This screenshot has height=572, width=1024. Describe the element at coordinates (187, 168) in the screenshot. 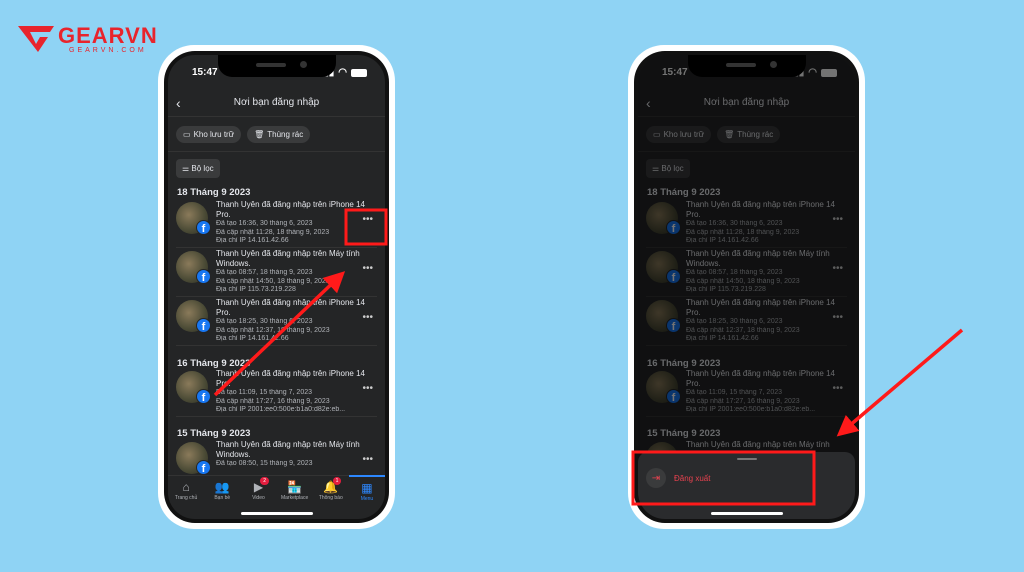

I see `sliders-icon: ⚌` at that location.